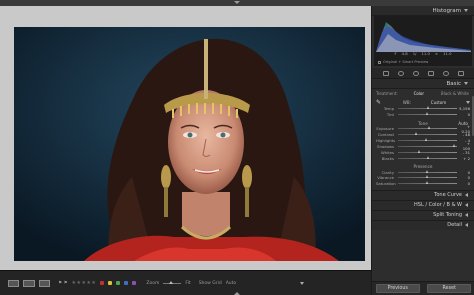  I want to click on collapsed-panel-title: Split Toning, so click(447, 215).